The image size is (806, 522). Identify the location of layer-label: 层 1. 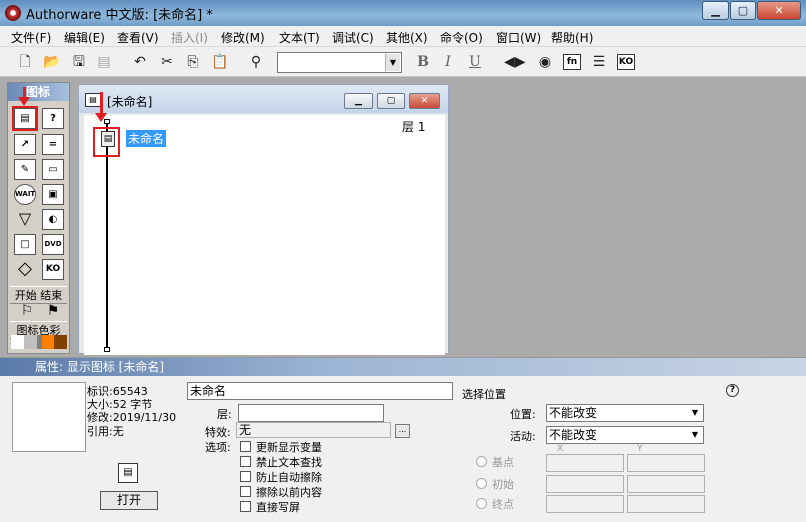
(414, 127).